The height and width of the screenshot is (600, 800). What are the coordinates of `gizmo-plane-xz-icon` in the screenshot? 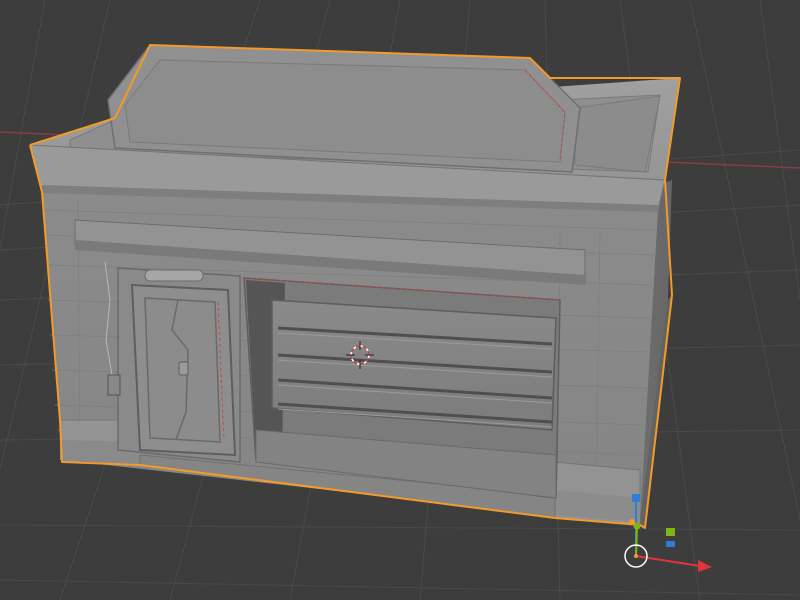 It's located at (670, 544).